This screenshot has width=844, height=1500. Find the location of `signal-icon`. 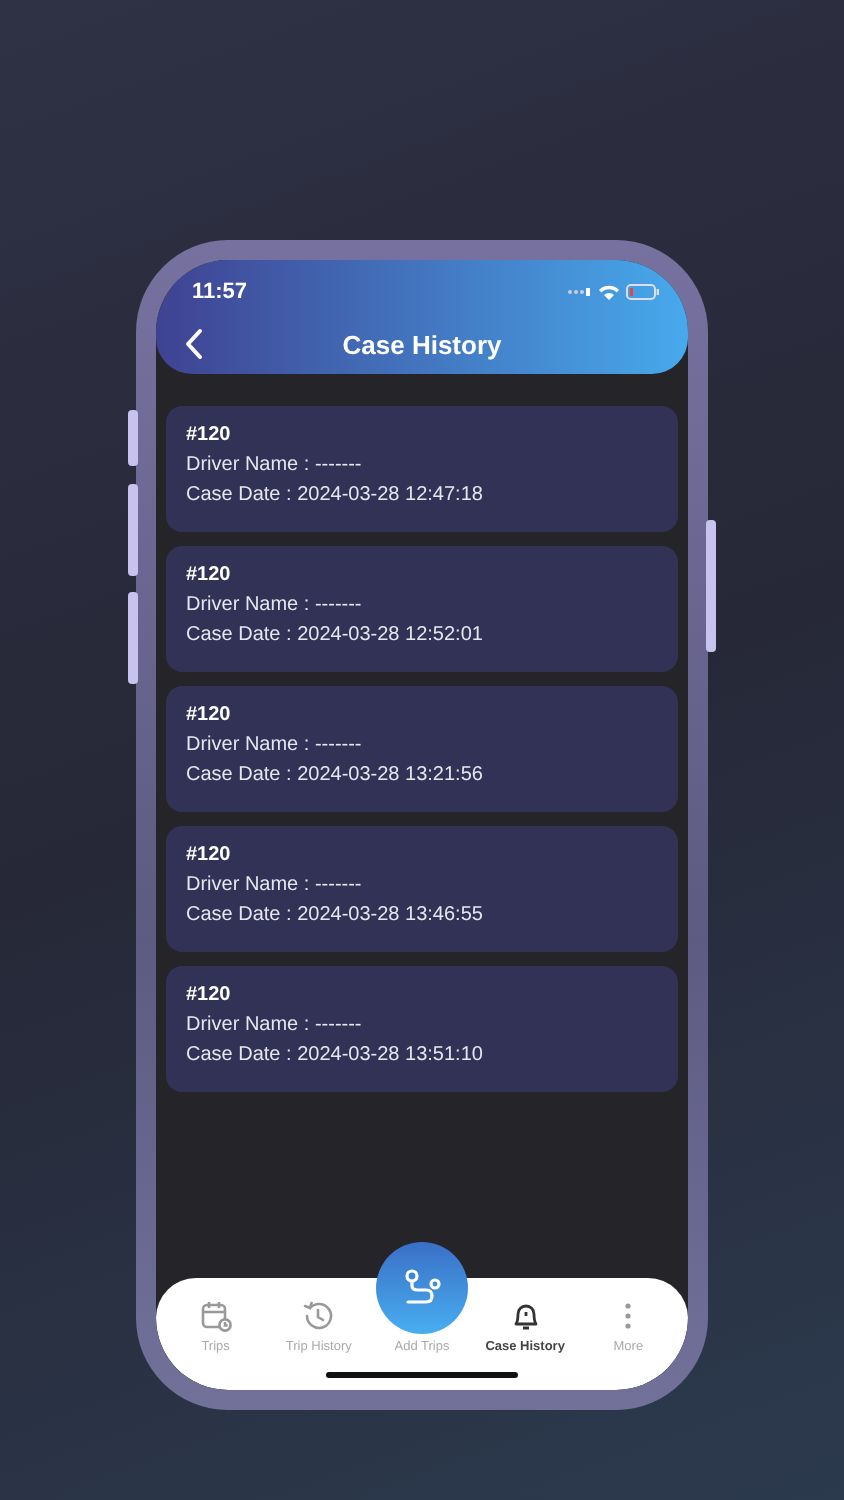

signal-icon is located at coordinates (580, 292).